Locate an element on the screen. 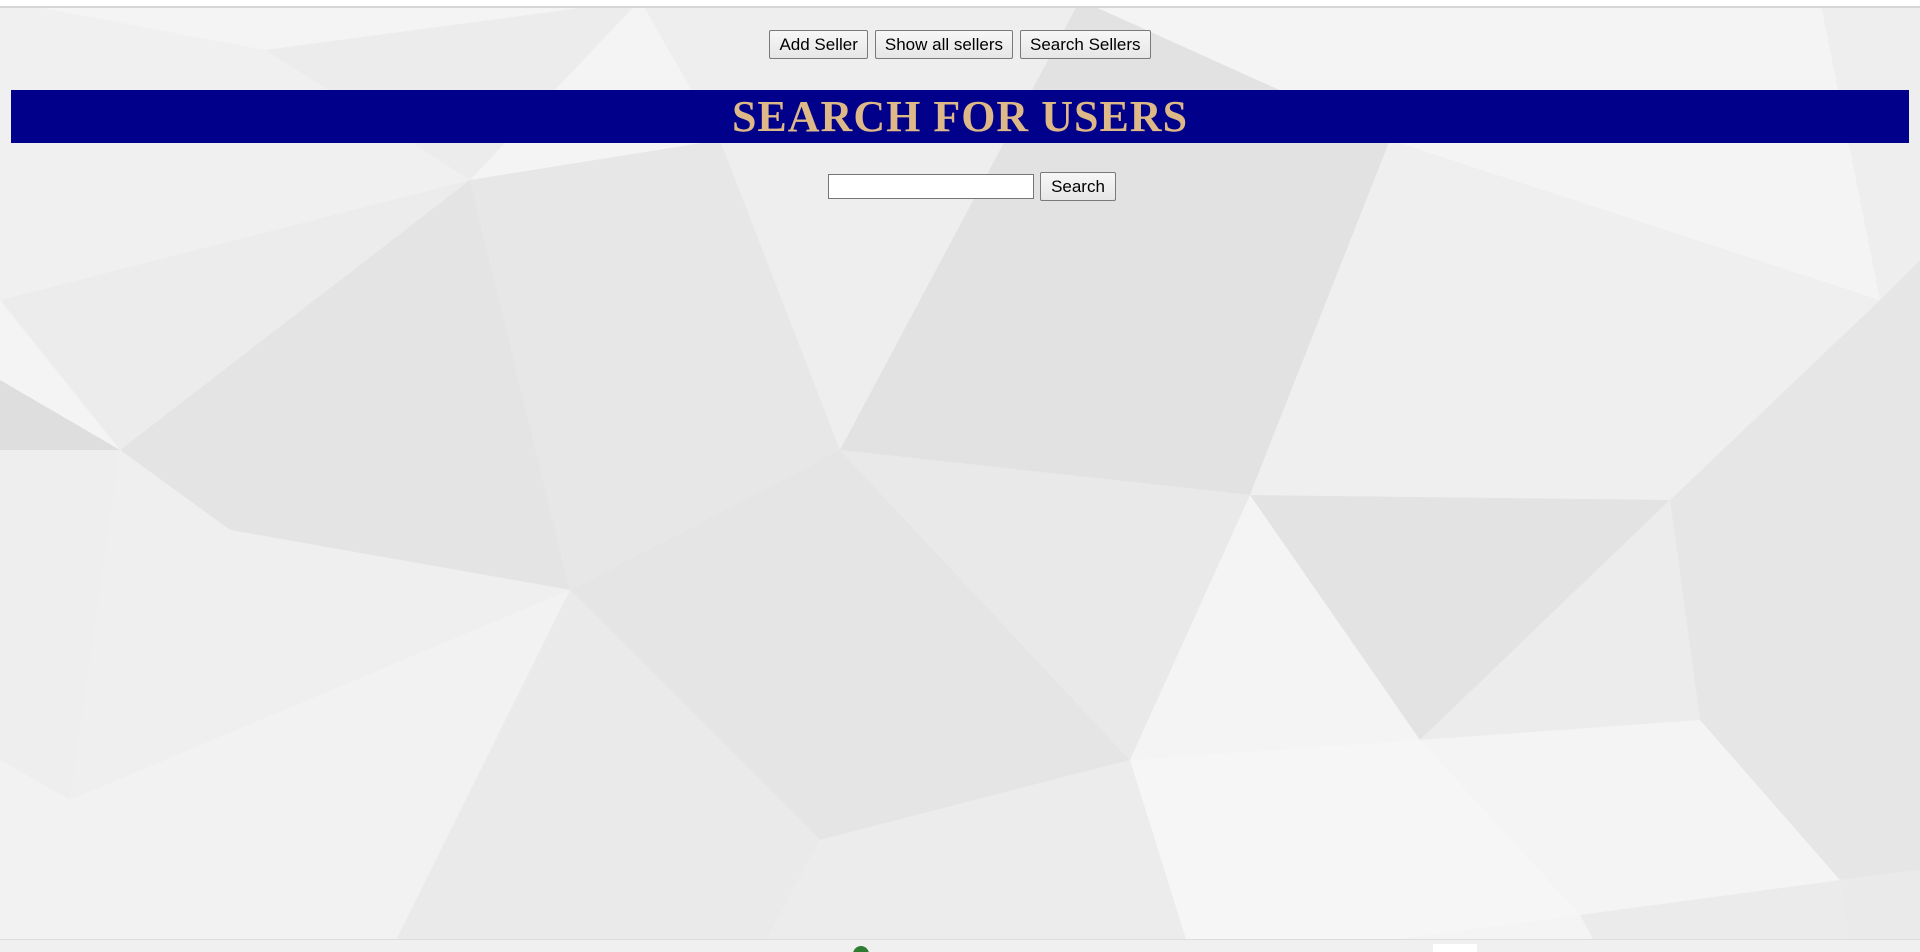 Image resolution: width=1920 pixels, height=952 pixels. page-title-banner: SEARCH FOR USERS is located at coordinates (960, 116).